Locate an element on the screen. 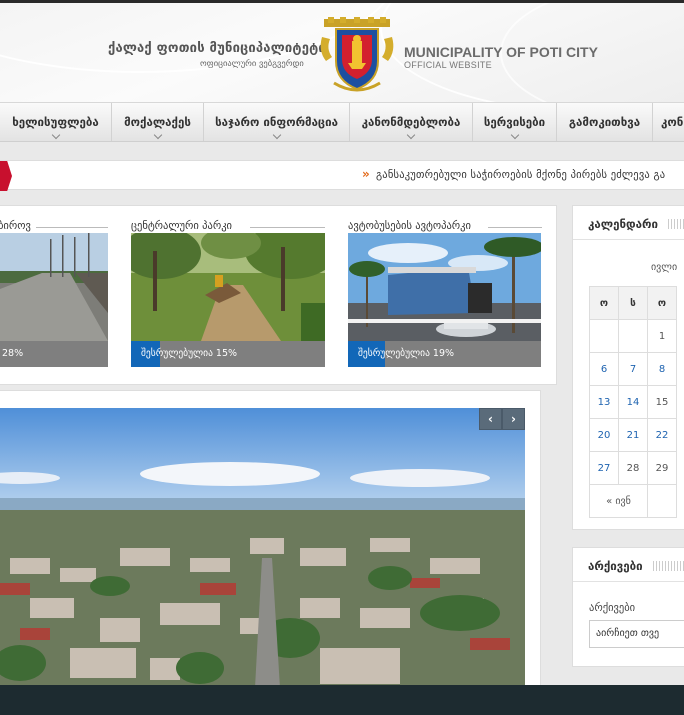  nav-item-contact: კონ is located at coordinates (668, 122).